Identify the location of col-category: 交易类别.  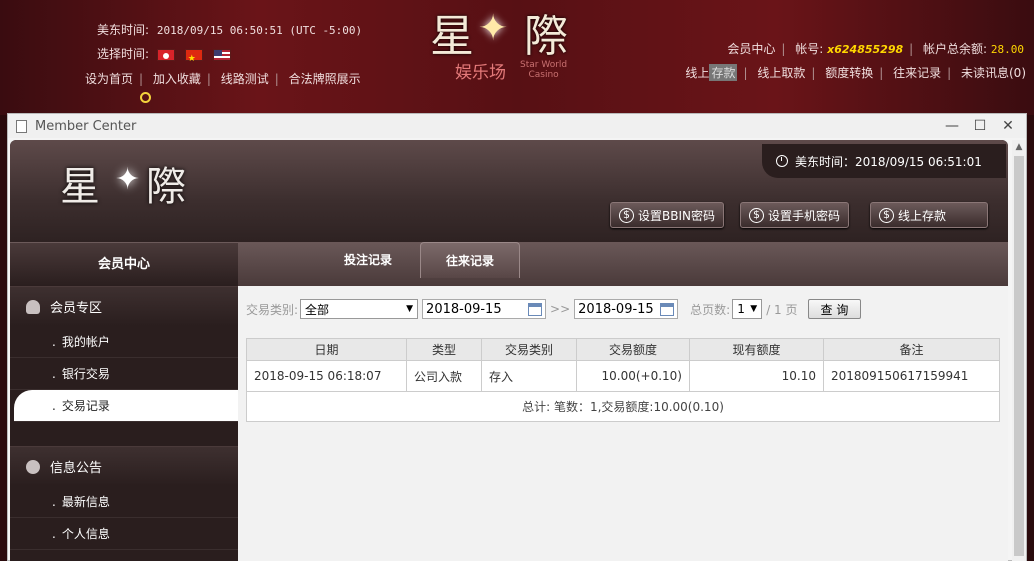
(529, 349).